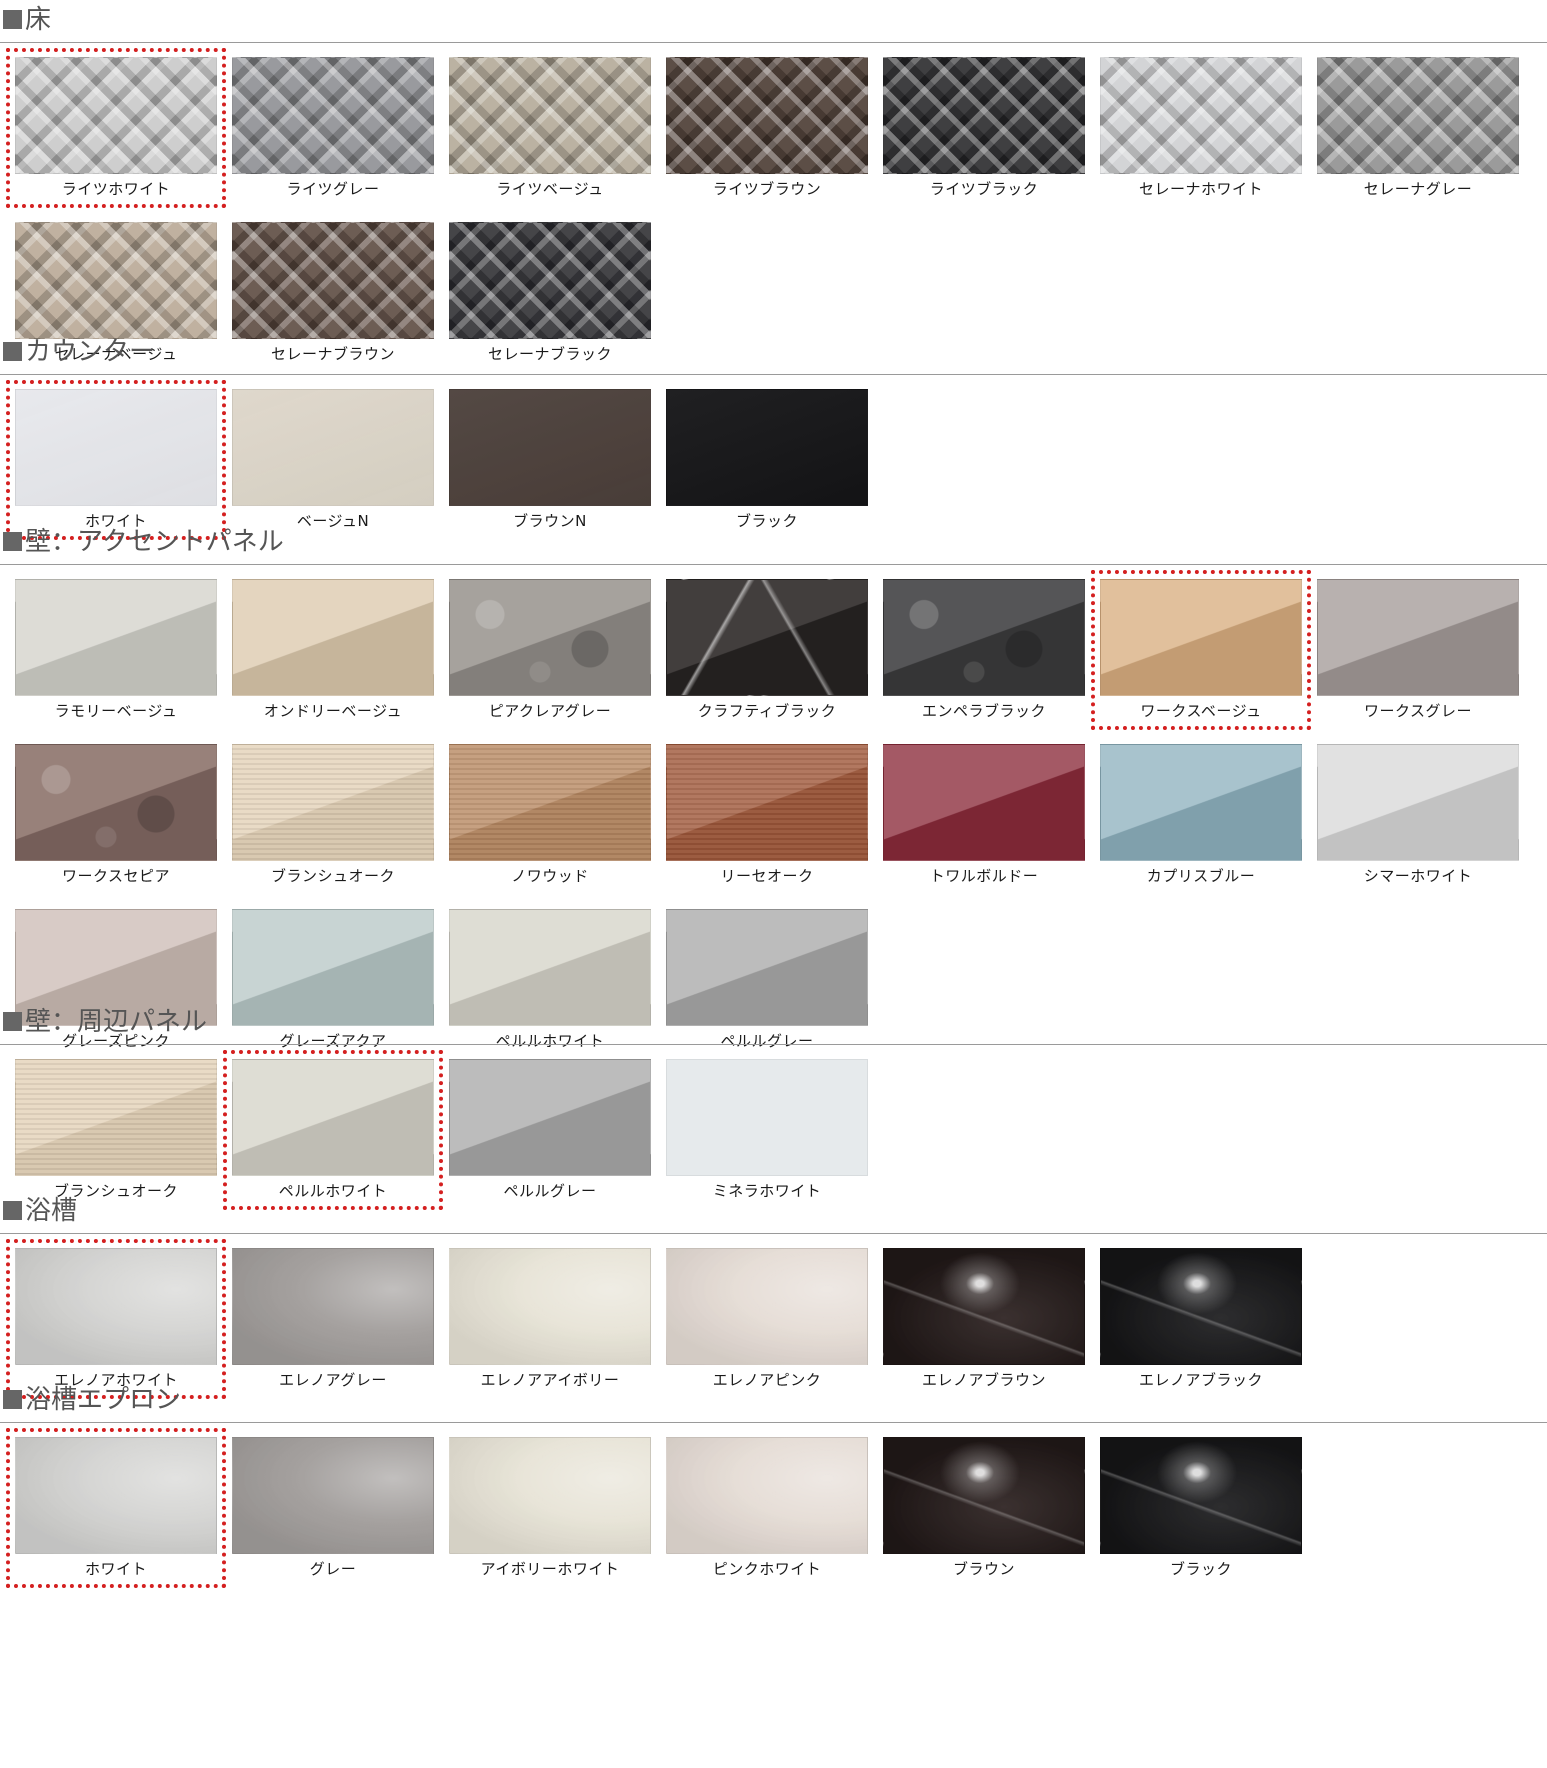 This screenshot has width=1547, height=1768. Describe the element at coordinates (333, 127) in the screenshot. I see `color-swatch: ライツグレー` at that location.